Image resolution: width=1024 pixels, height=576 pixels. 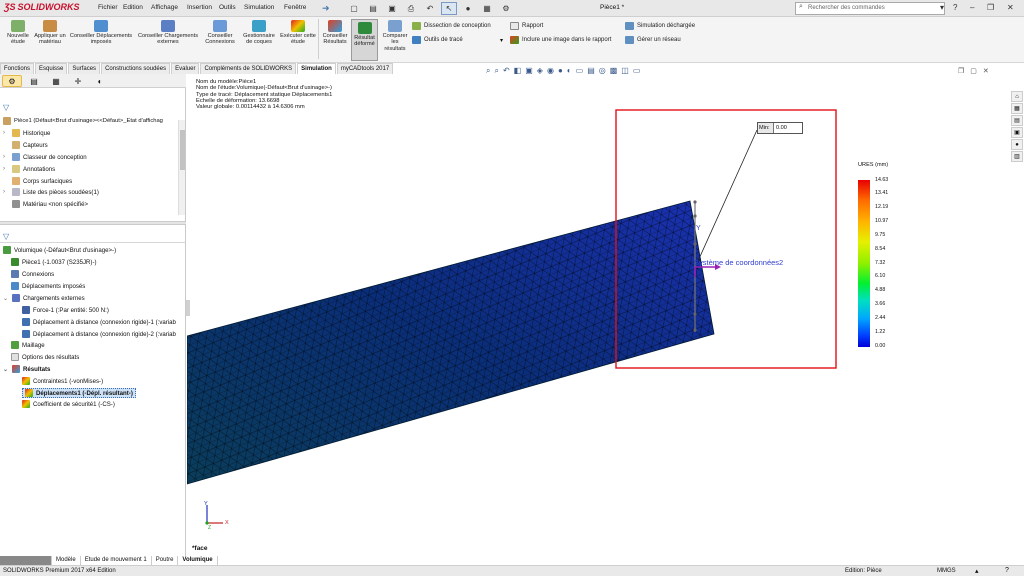 I want to click on plot-tools-item: Outils de tracé, so click(x=437, y=40).